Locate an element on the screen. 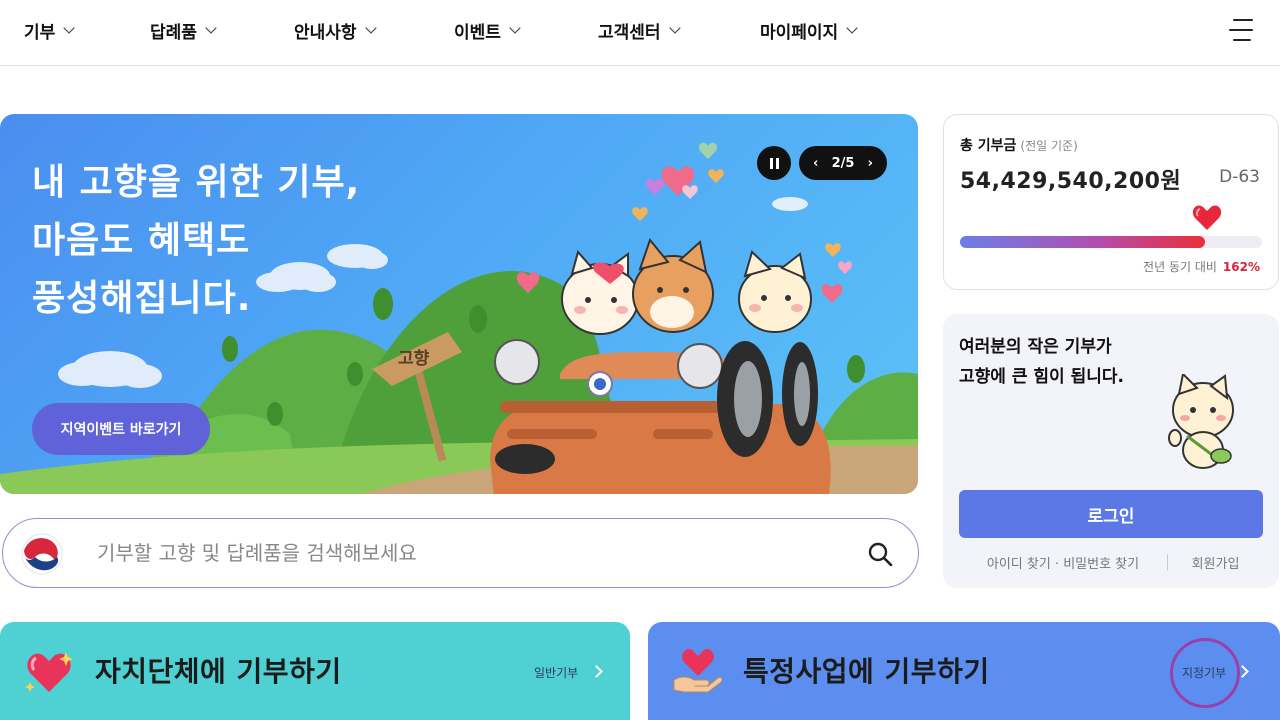  total-donation-amount: 54,429,540,200원 is located at coordinates (1071, 181).